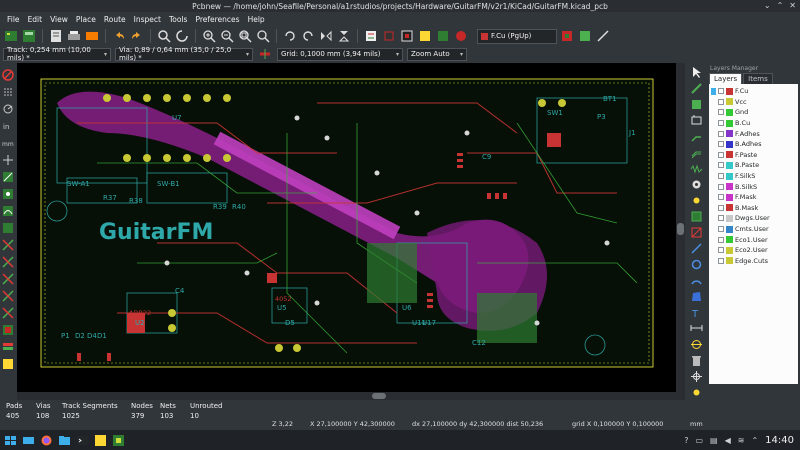 Image resolution: width=800 pixels, height=450 pixels. I want to click on delete-icon, so click(696, 360).